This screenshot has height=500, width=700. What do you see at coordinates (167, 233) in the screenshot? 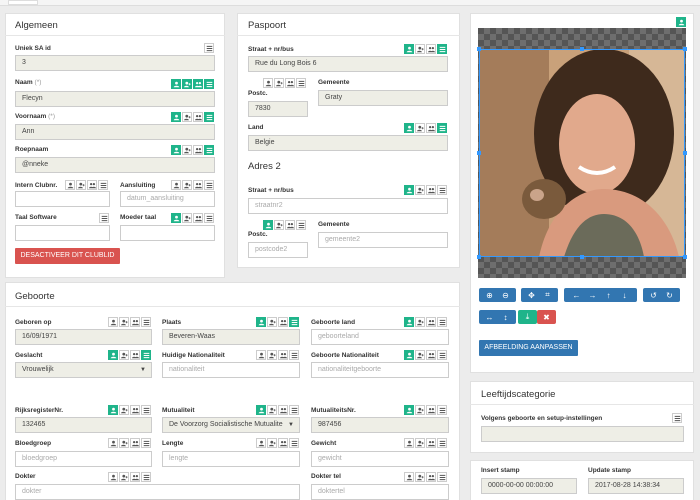
I see `moeder-field` at bounding box center [167, 233].